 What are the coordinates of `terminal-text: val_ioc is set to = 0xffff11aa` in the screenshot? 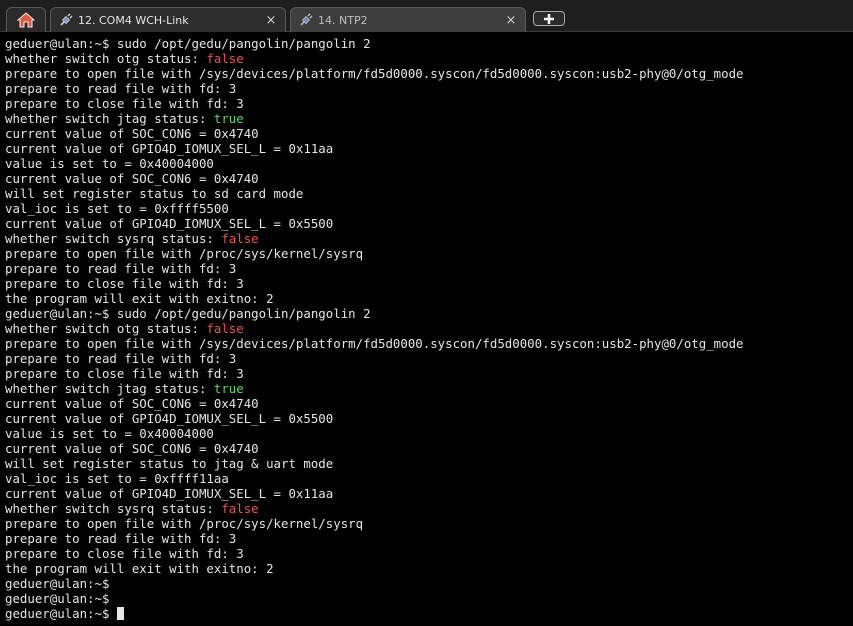 It's located at (117, 478).